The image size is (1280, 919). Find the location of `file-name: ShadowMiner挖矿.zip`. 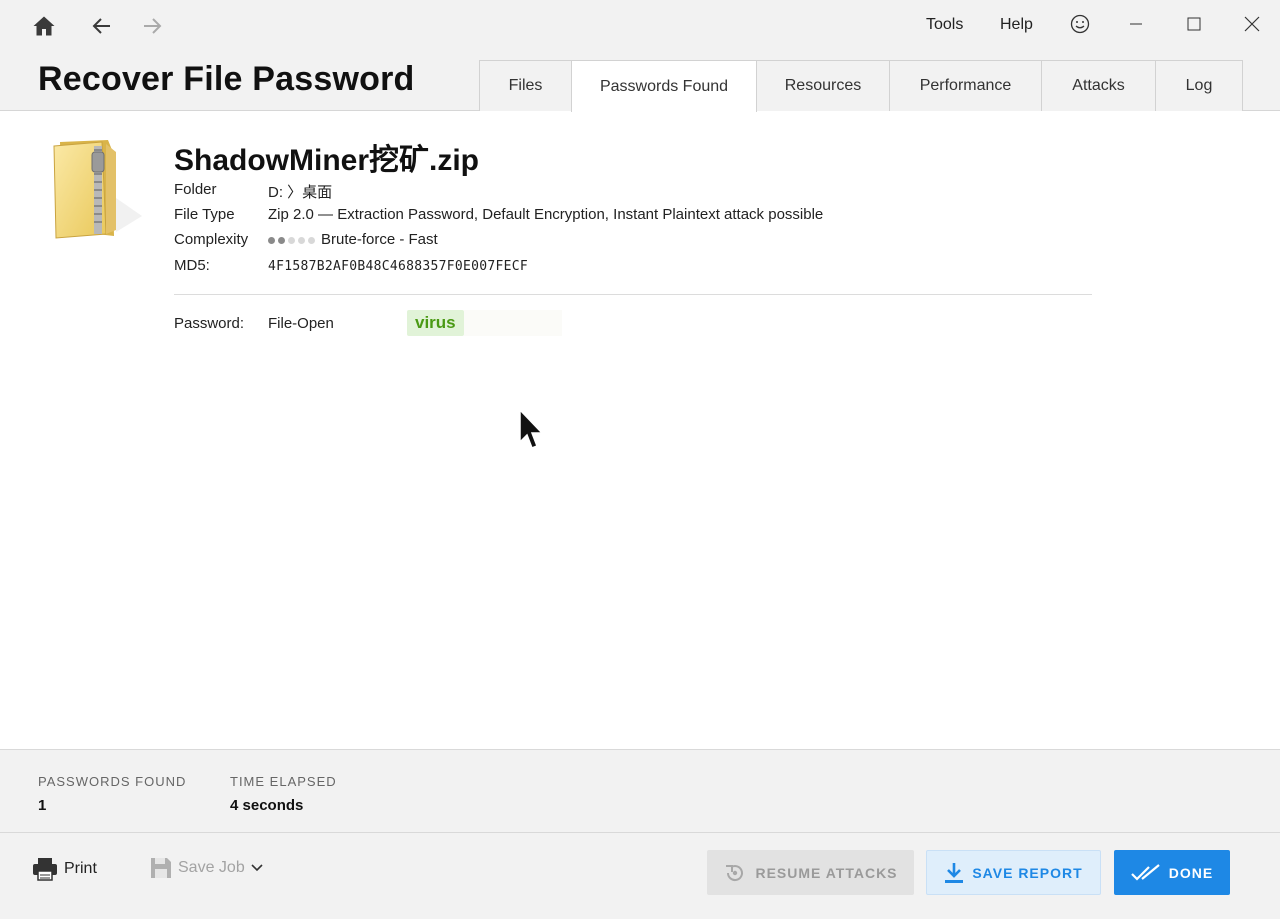

file-name: ShadowMiner挖矿.zip is located at coordinates (327, 160).